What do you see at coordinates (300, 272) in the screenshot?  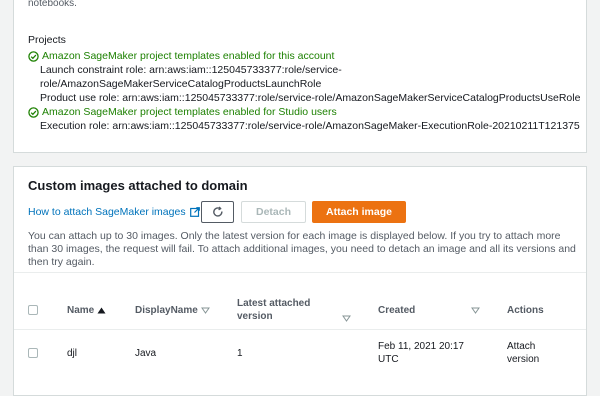 I see `table-top-divider` at bounding box center [300, 272].